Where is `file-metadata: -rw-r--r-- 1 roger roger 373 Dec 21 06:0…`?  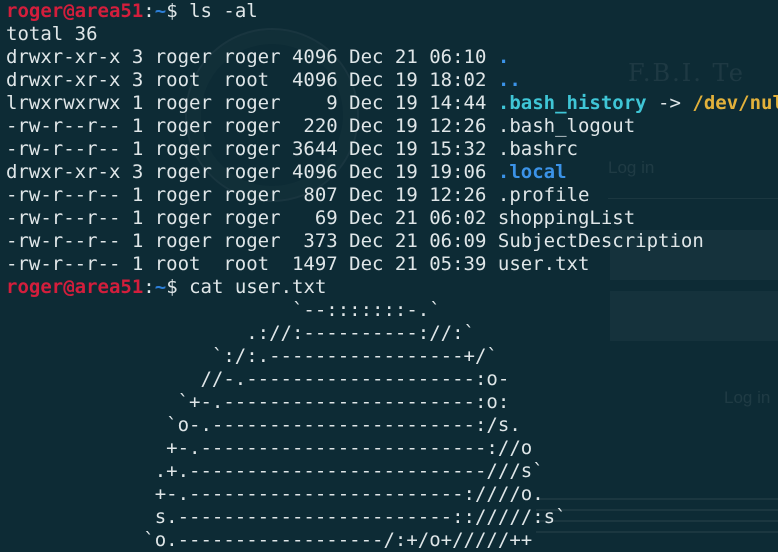
file-metadata: -rw-r--r-- 1 roger roger 373 Dec 21 06:0… is located at coordinates (252, 241).